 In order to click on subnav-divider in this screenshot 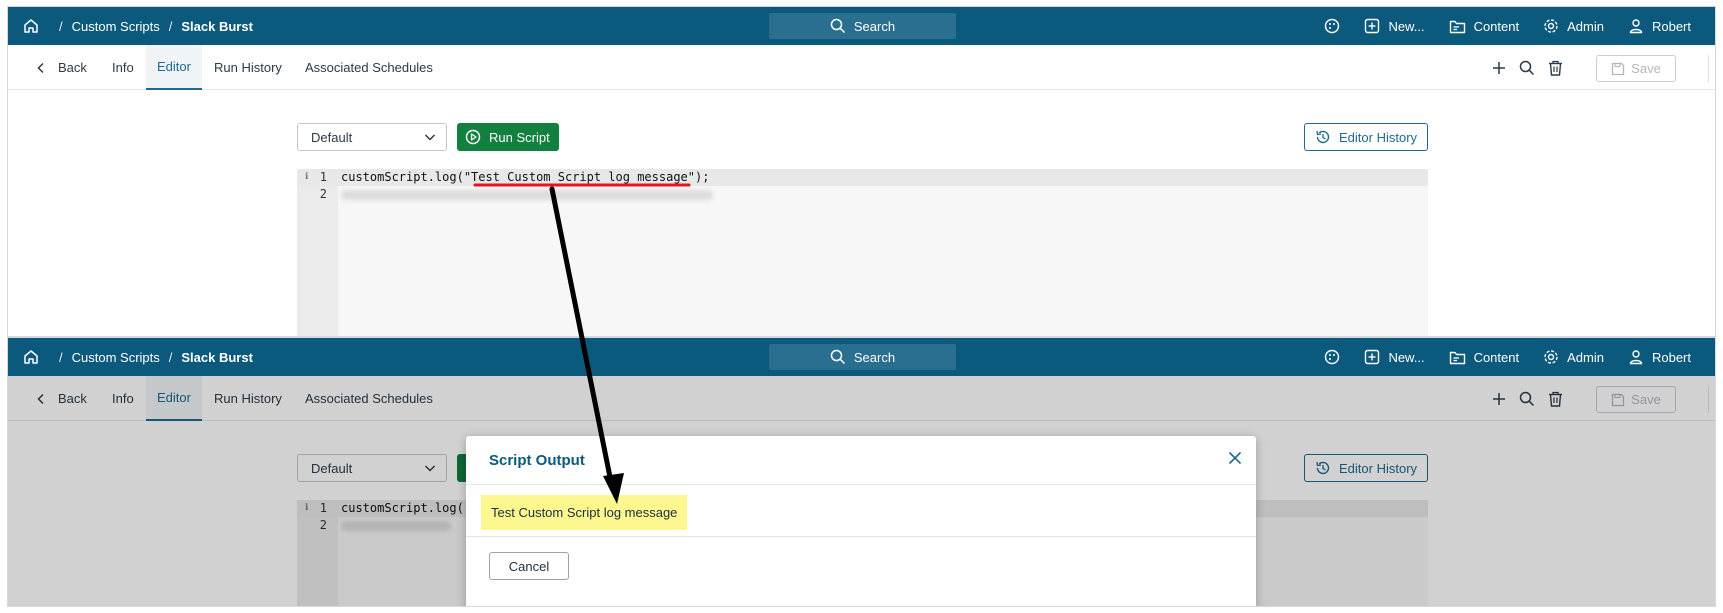, I will do `click(1708, 68)`.